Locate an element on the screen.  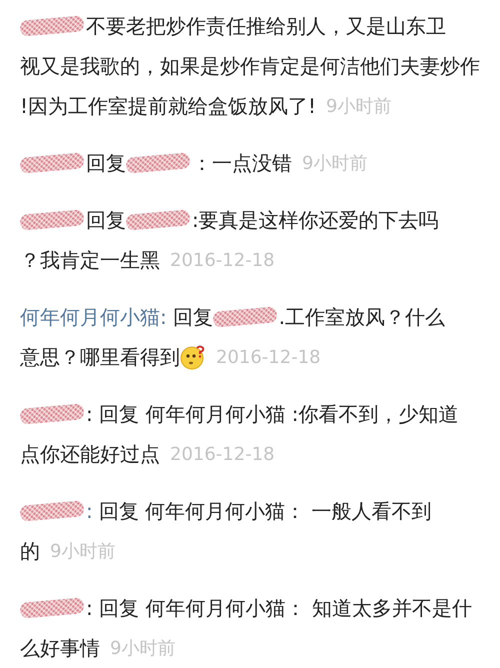
comment-text: !因为工作室提前就给盒饭放风了! is located at coordinates (168, 106).